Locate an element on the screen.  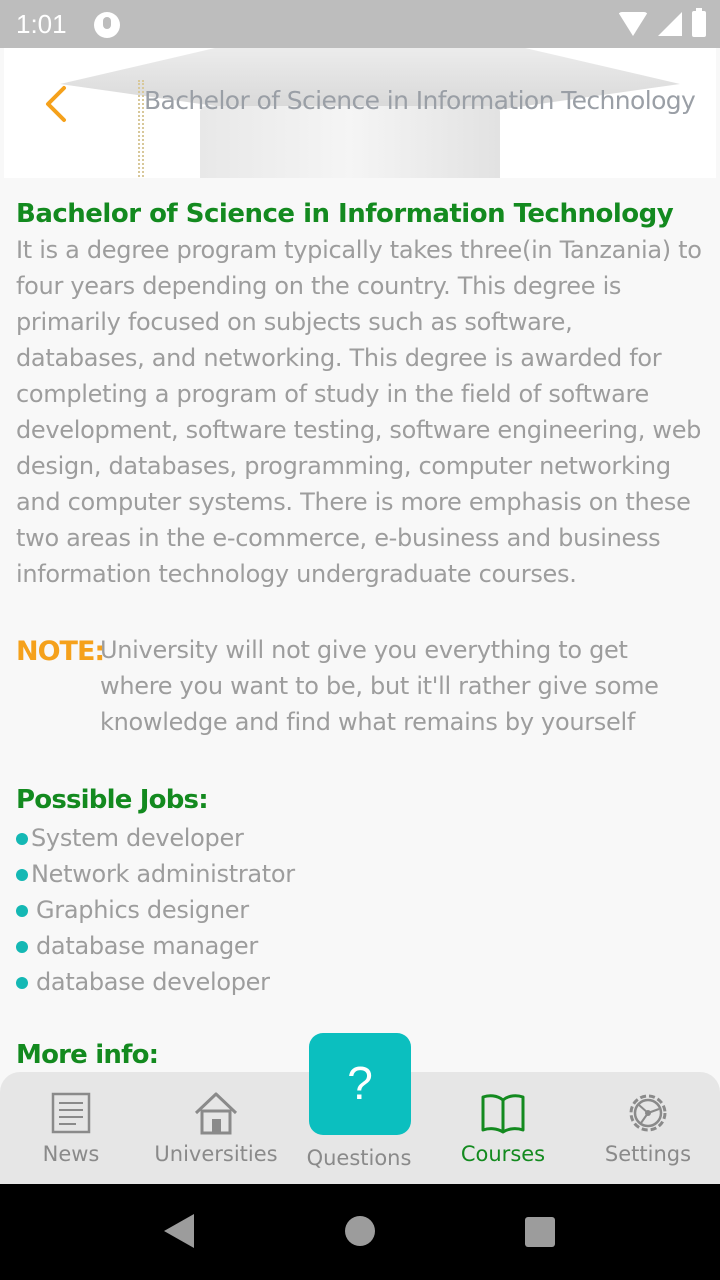
job-label: Network administrator is located at coordinates (163, 874).